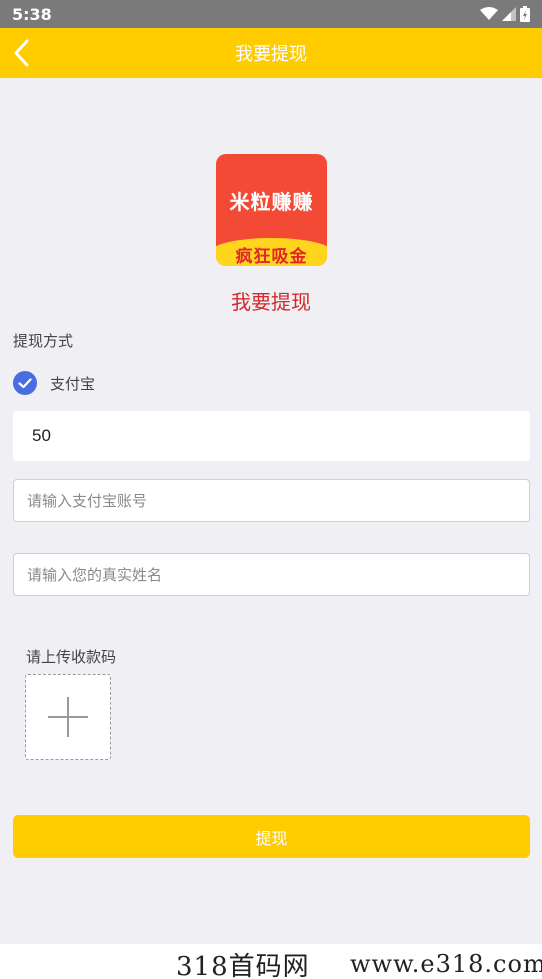 The width and height of the screenshot is (542, 979). What do you see at coordinates (271, 302) in the screenshot?
I see `page-title: 我要提现` at bounding box center [271, 302].